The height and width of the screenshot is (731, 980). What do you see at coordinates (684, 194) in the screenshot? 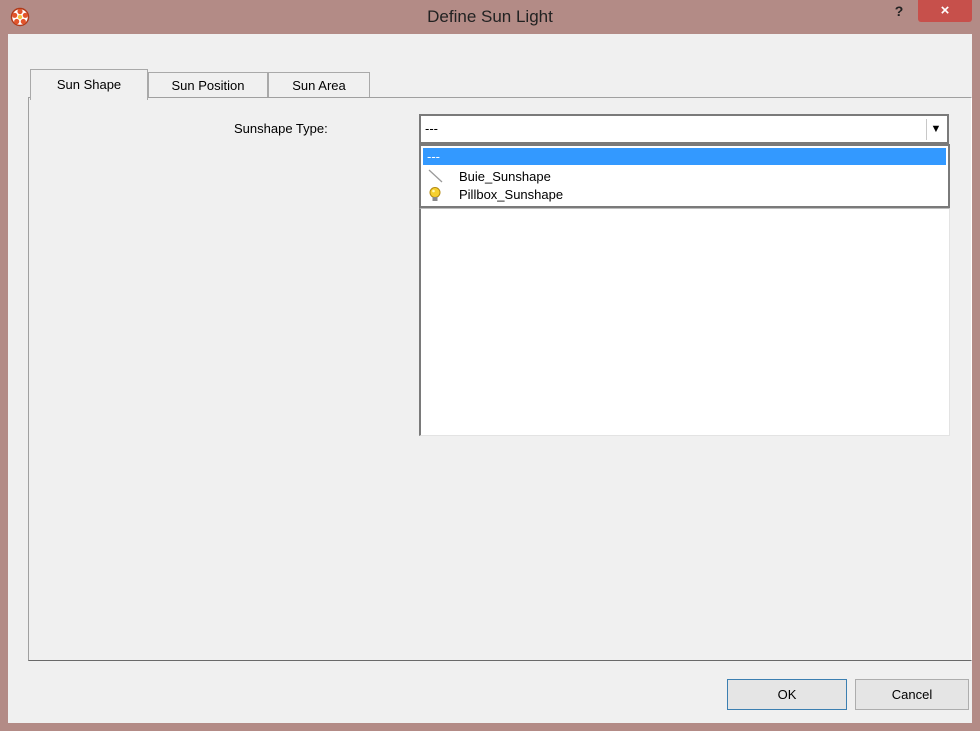
I see `dropdown-option-pillbox: Pillbox_Sunshape` at bounding box center [684, 194].